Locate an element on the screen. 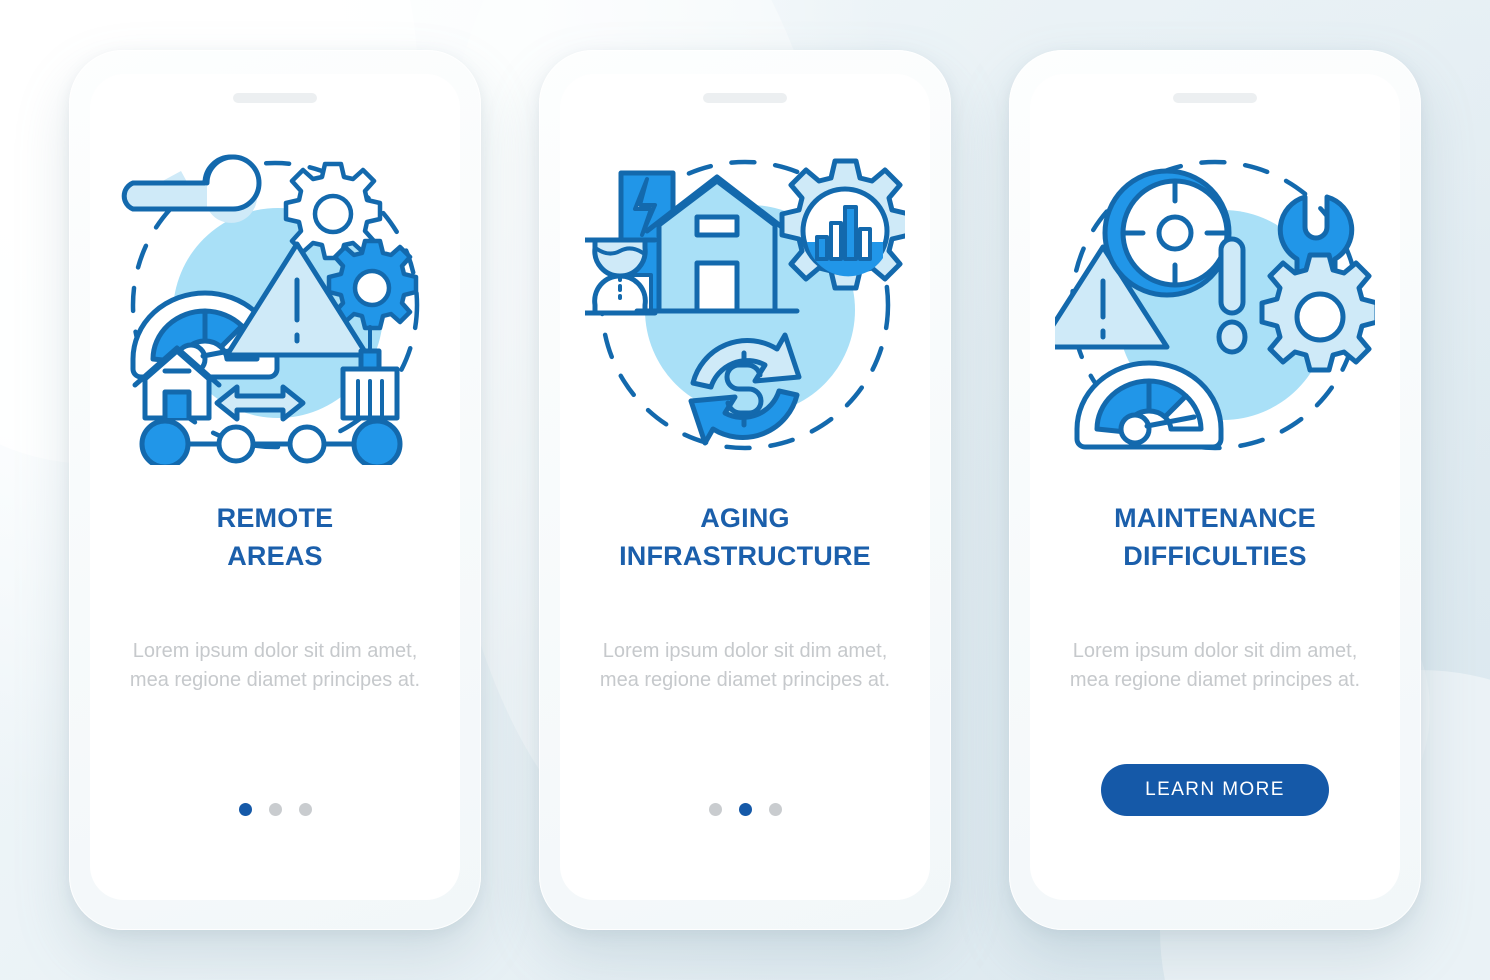  page-title: REMOTE AREAS is located at coordinates (275, 537).